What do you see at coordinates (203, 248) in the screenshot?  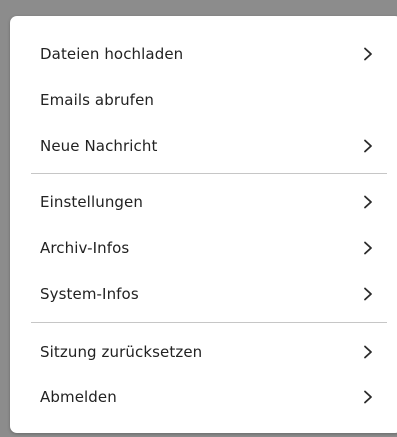 I see `menu-item-archiv-infos: Archiv-Infos` at bounding box center [203, 248].